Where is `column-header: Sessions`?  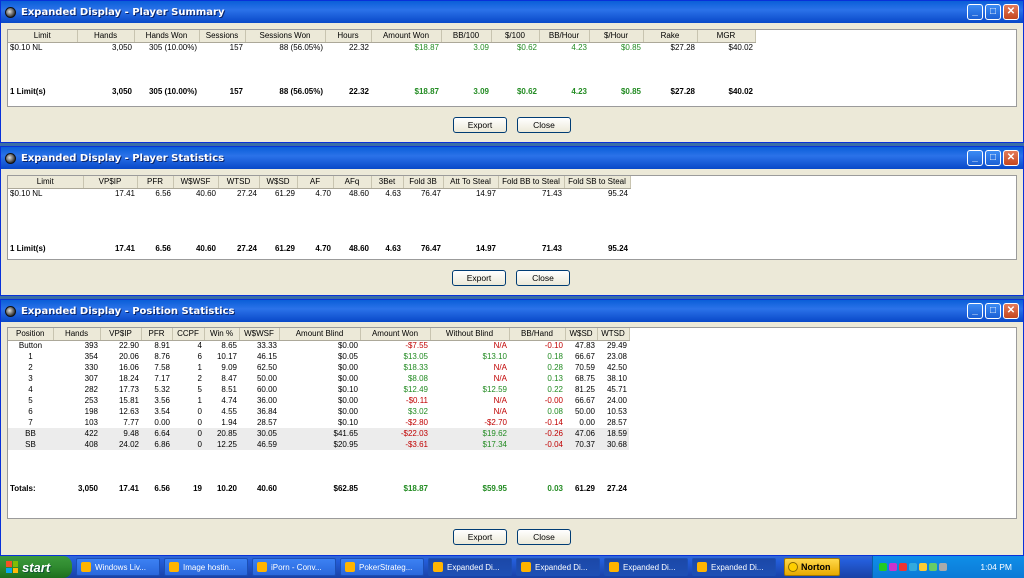 column-header: Sessions is located at coordinates (222, 36).